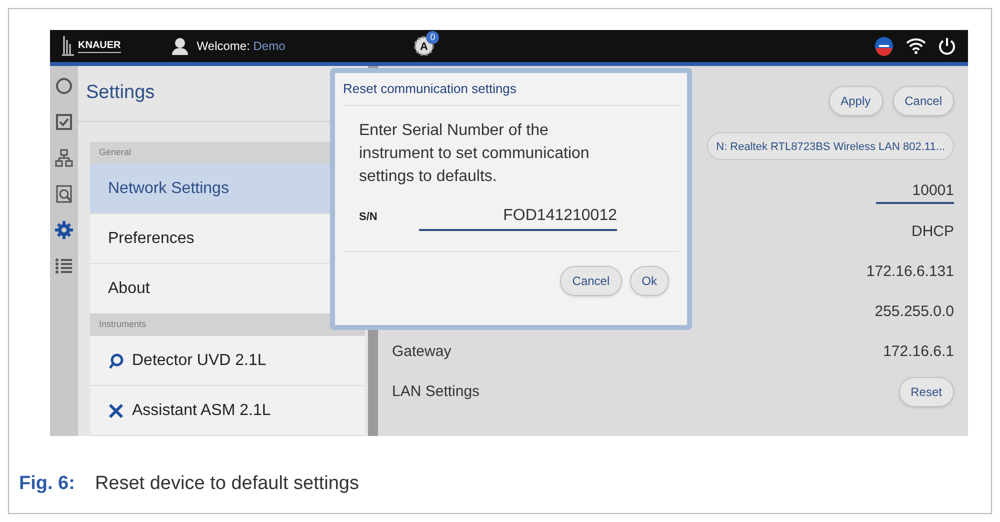 The height and width of the screenshot is (522, 1000). What do you see at coordinates (511, 89) in the screenshot?
I see `dialog-title: Reset communication settings` at bounding box center [511, 89].